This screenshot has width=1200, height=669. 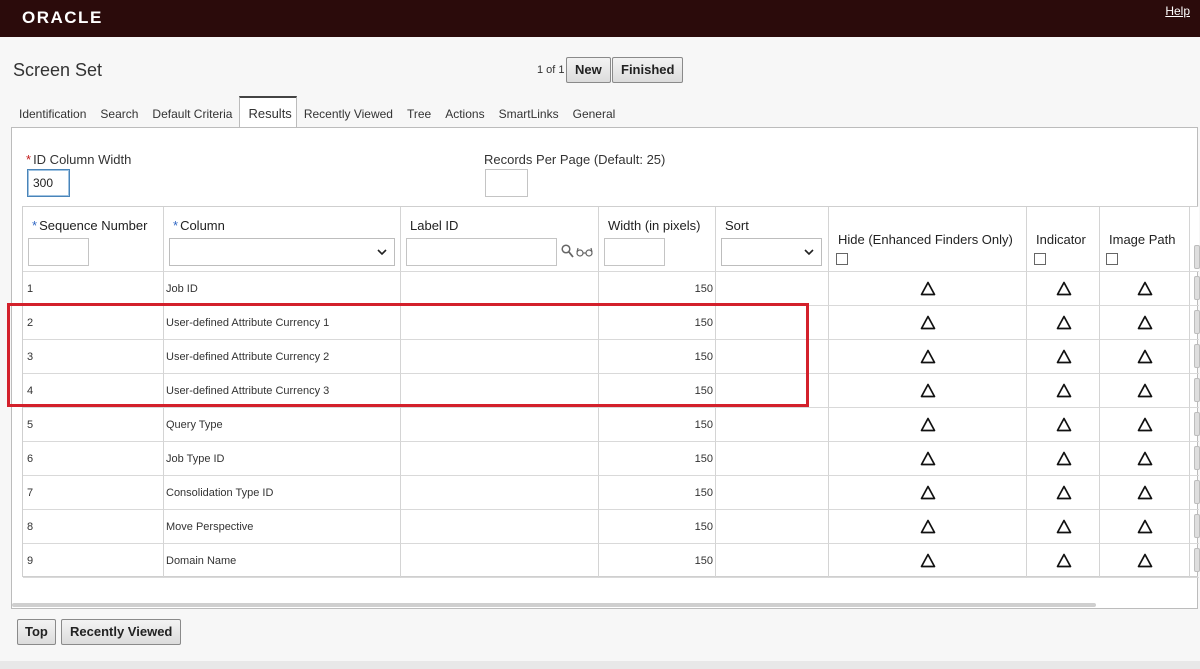 I want to click on recently-viewed-button: Recently Viewed, so click(x=121, y=632).